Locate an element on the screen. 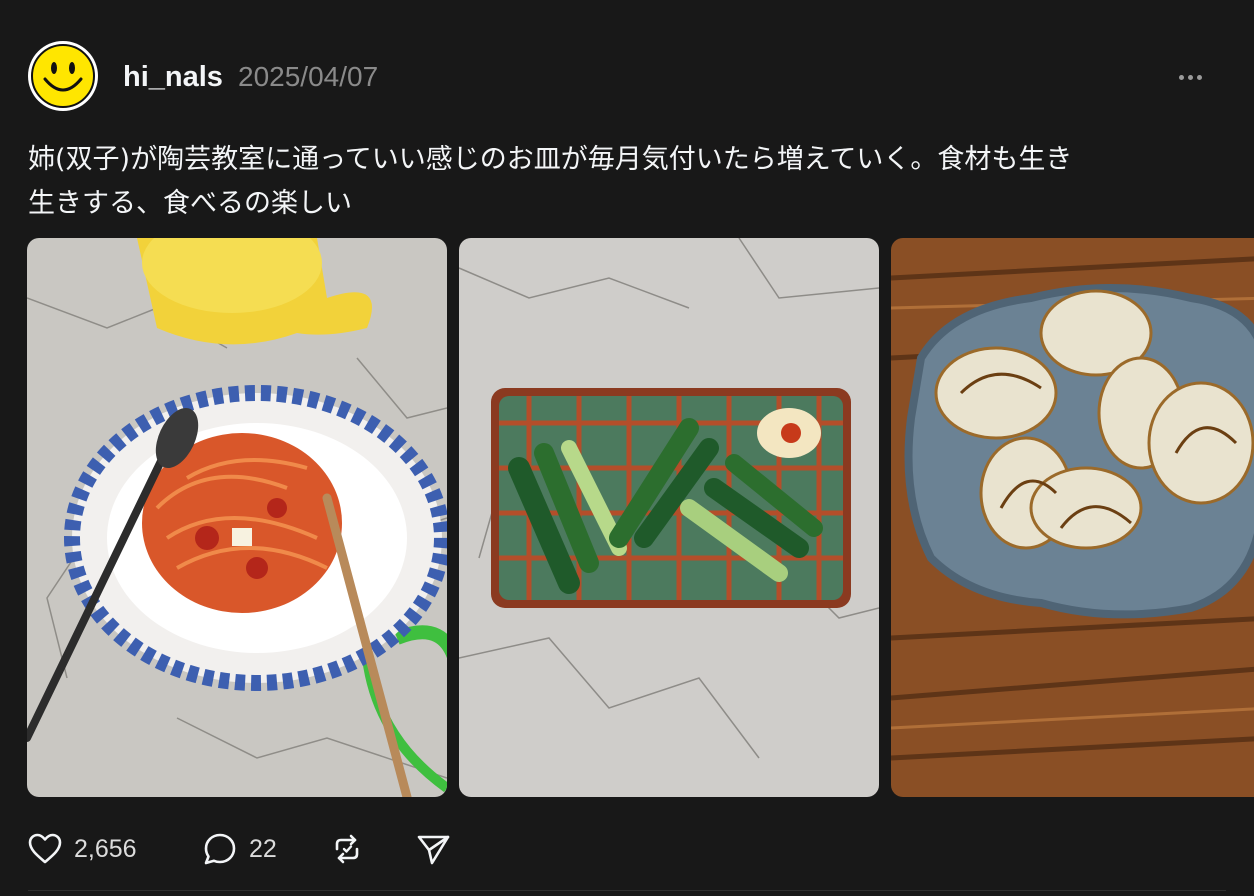 This screenshot has height=896, width=1254. smiley-face-icon is located at coordinates (63, 76).